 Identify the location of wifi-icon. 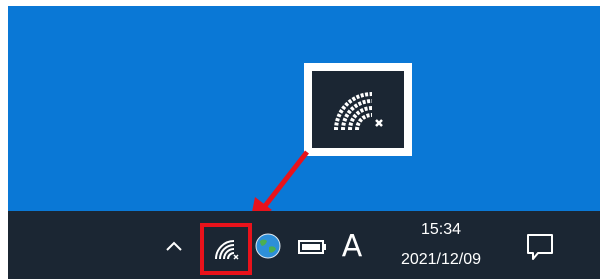
(227, 250).